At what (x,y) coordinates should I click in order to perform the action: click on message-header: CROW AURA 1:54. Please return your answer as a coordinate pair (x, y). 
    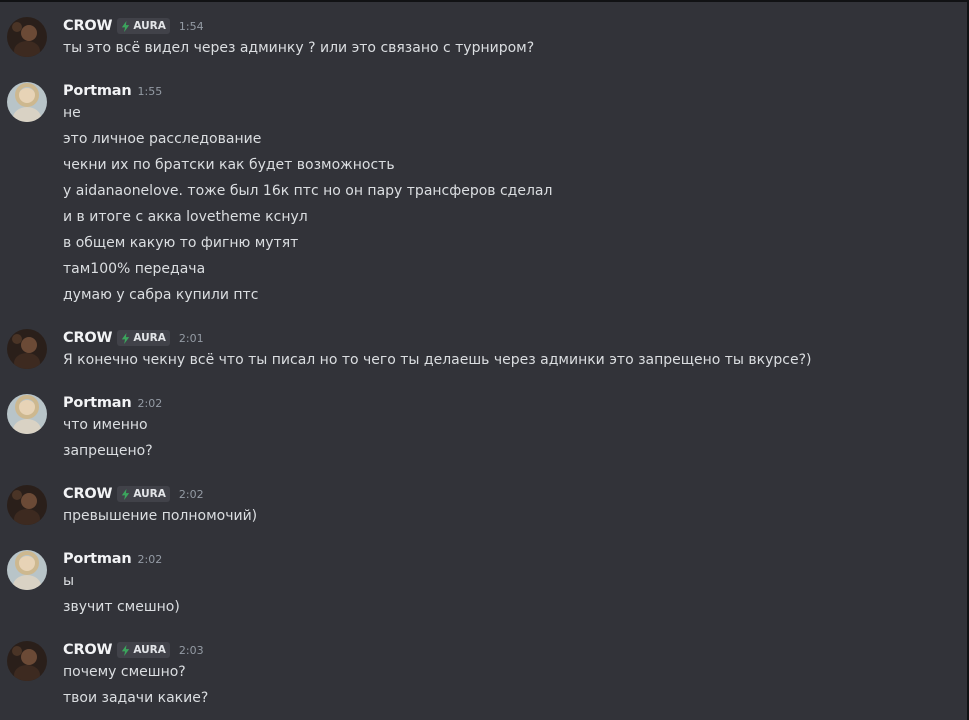
    Looking at the image, I should click on (133, 26).